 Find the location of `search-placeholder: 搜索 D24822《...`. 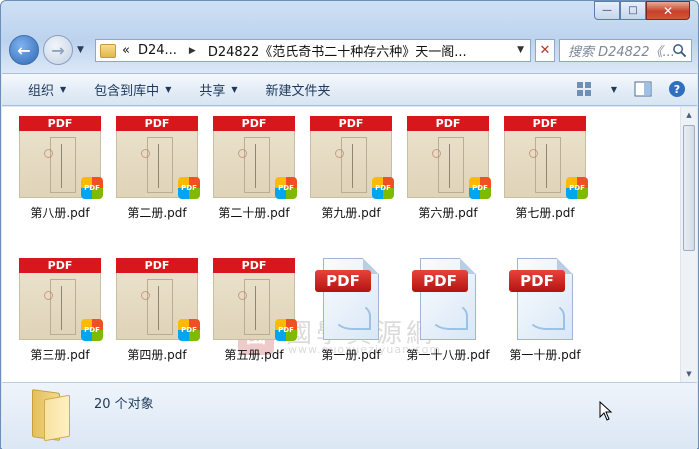

search-placeholder: 搜索 D24822《... is located at coordinates (621, 52).